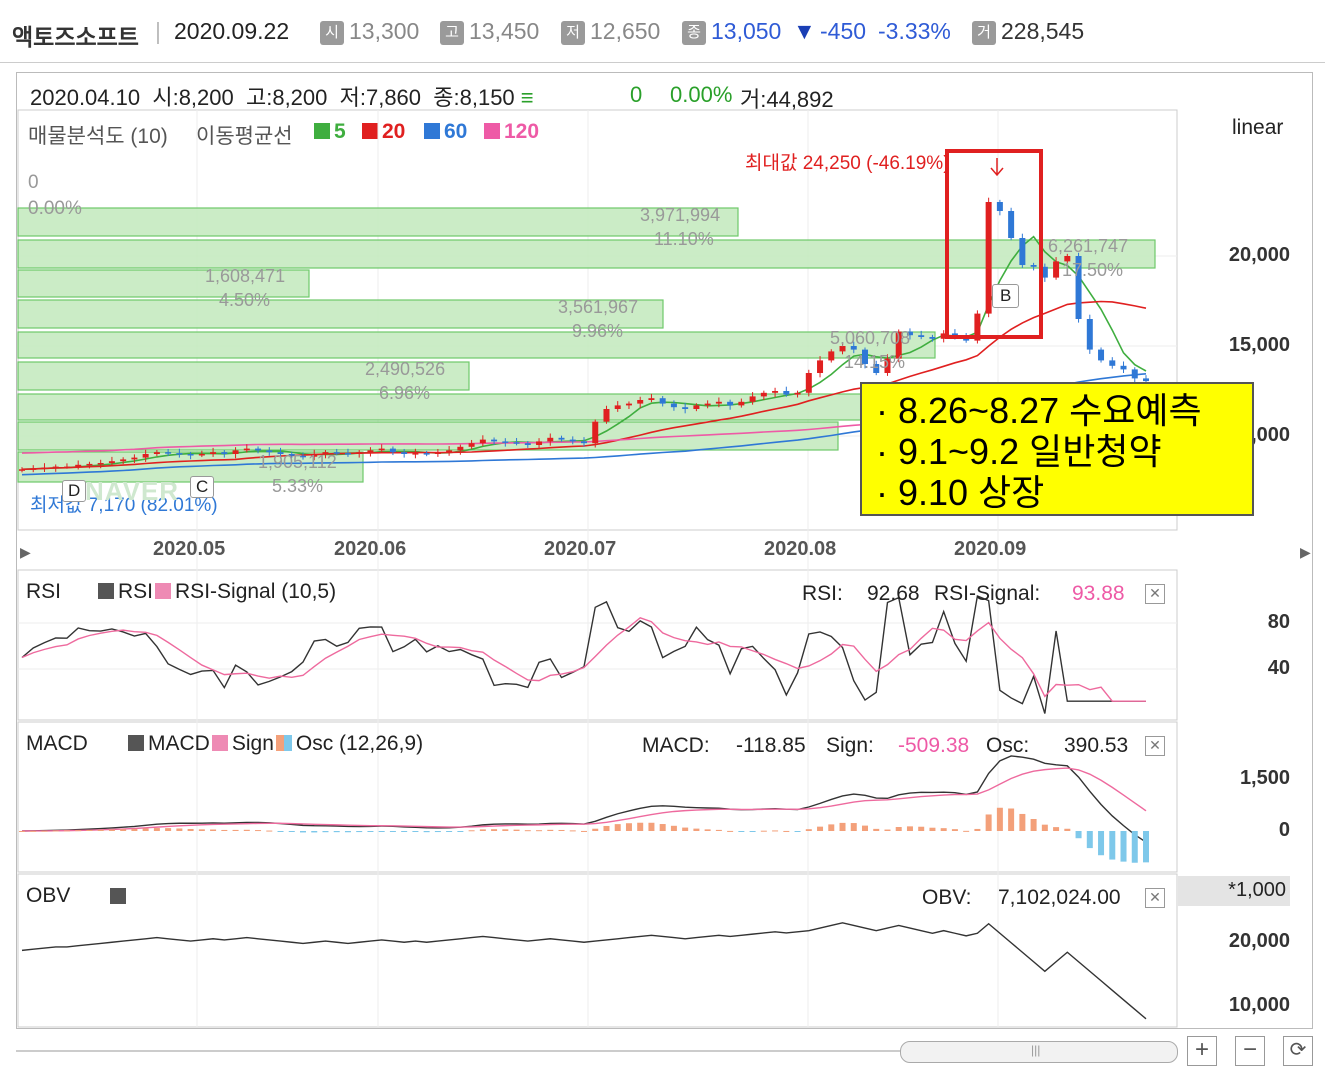 The image size is (1325, 1077). What do you see at coordinates (1202, 1051) in the screenshot?
I see `zoom-in-button: +` at bounding box center [1202, 1051].